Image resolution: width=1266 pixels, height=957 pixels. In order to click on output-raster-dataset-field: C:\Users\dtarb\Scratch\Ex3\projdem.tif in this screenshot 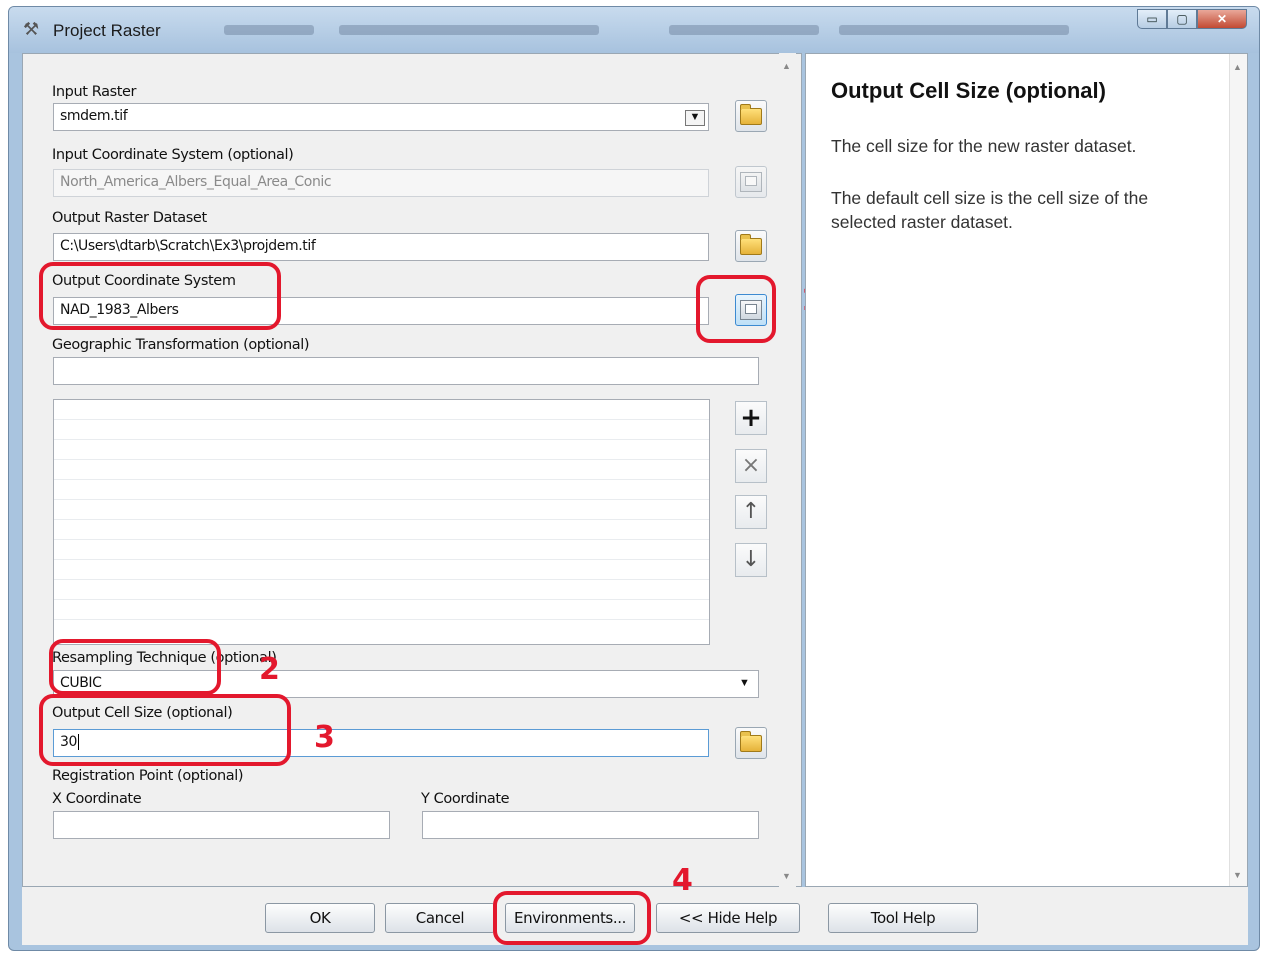, I will do `click(381, 247)`.